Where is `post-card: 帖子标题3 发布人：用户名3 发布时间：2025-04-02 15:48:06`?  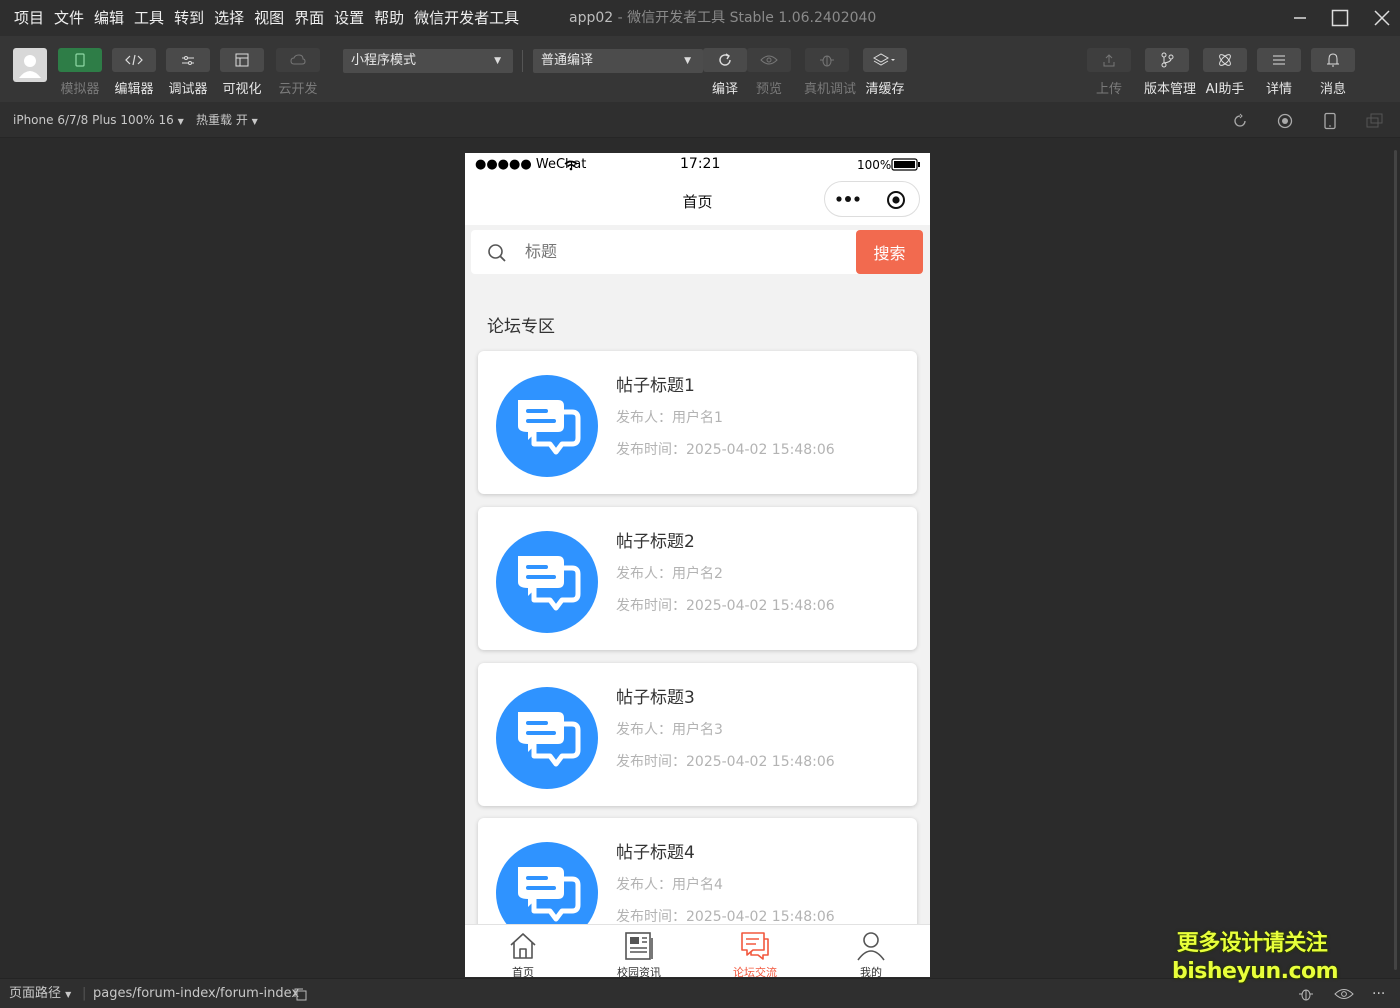
post-card: 帖子标题3 发布人：用户名3 发布时间：2025-04-02 15:48:06 is located at coordinates (697, 734).